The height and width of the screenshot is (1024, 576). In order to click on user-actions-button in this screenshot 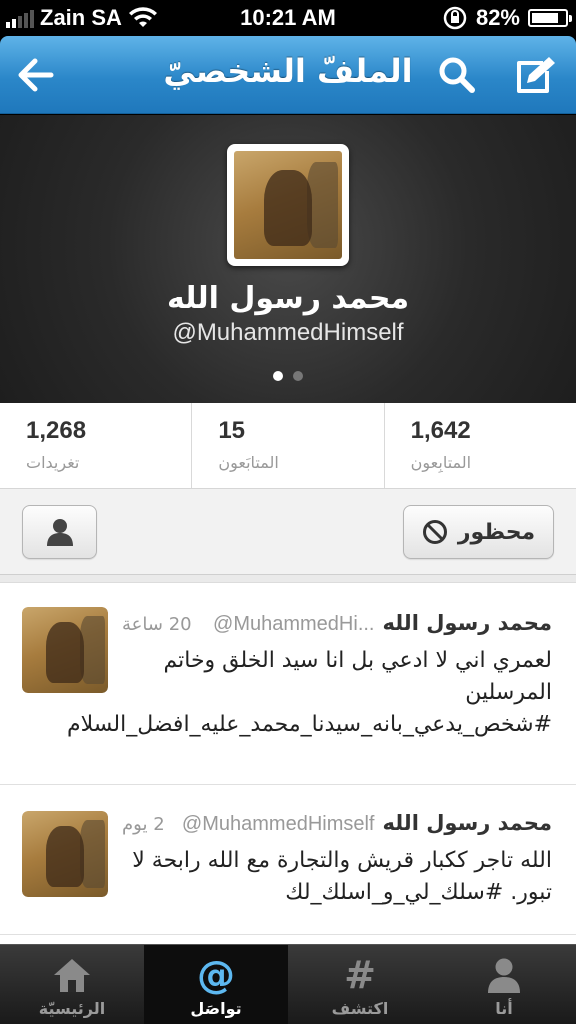, I will do `click(59, 532)`.